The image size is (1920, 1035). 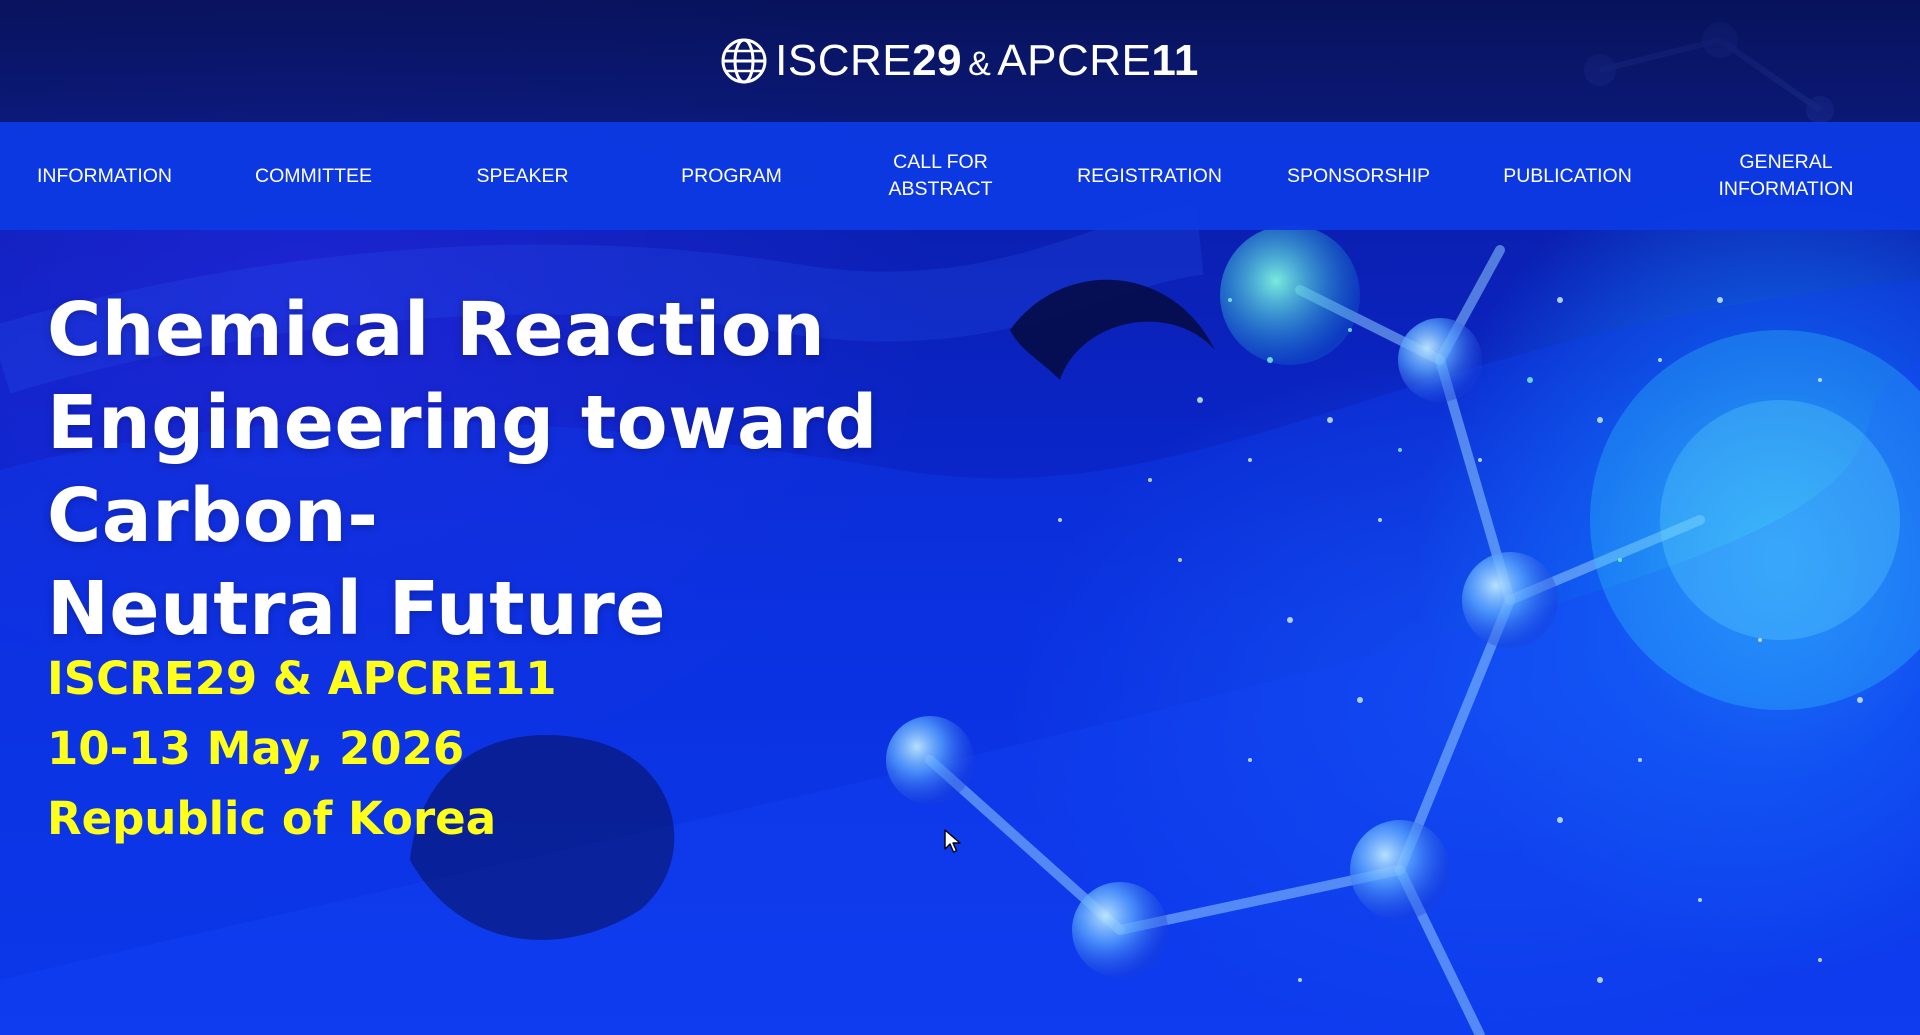 I want to click on event-dates: 10-13 May, 2026, so click(x=256, y=748).